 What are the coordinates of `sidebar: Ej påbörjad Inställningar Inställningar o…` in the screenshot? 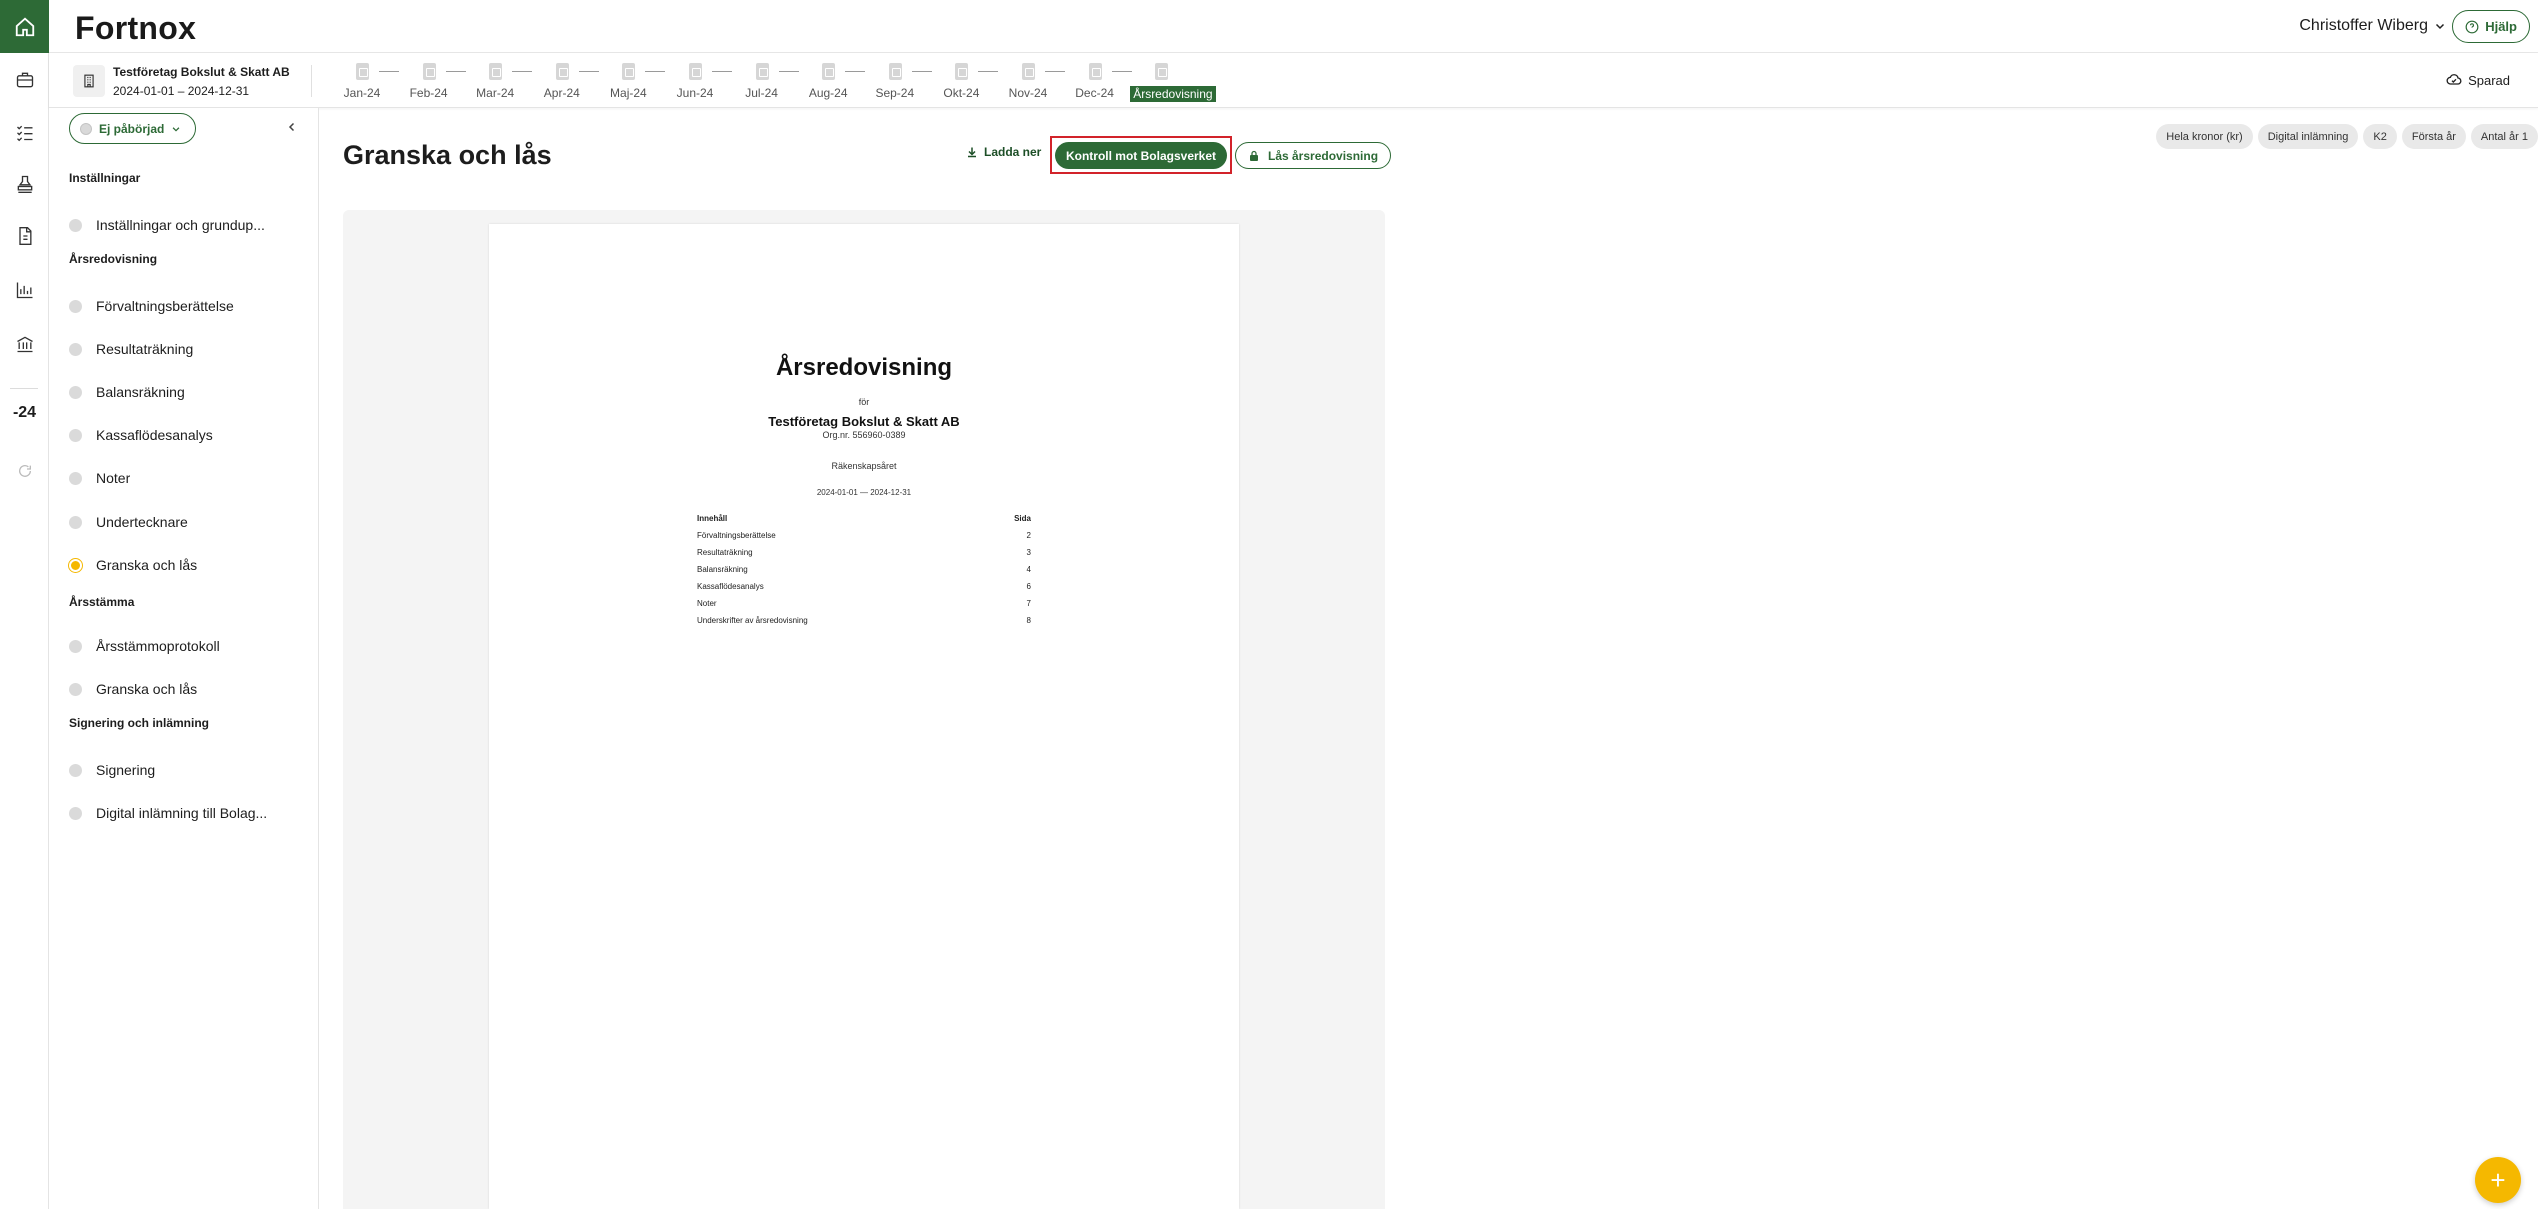 It's located at (184, 658).